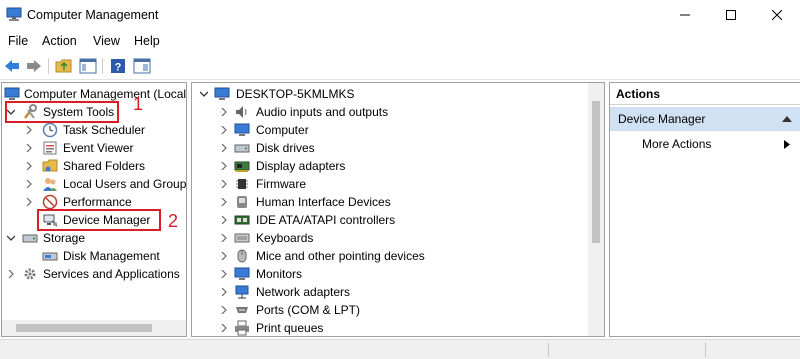 The image size is (800, 359). Describe the element at coordinates (50, 148) in the screenshot. I see `event-viewer-icon` at that location.